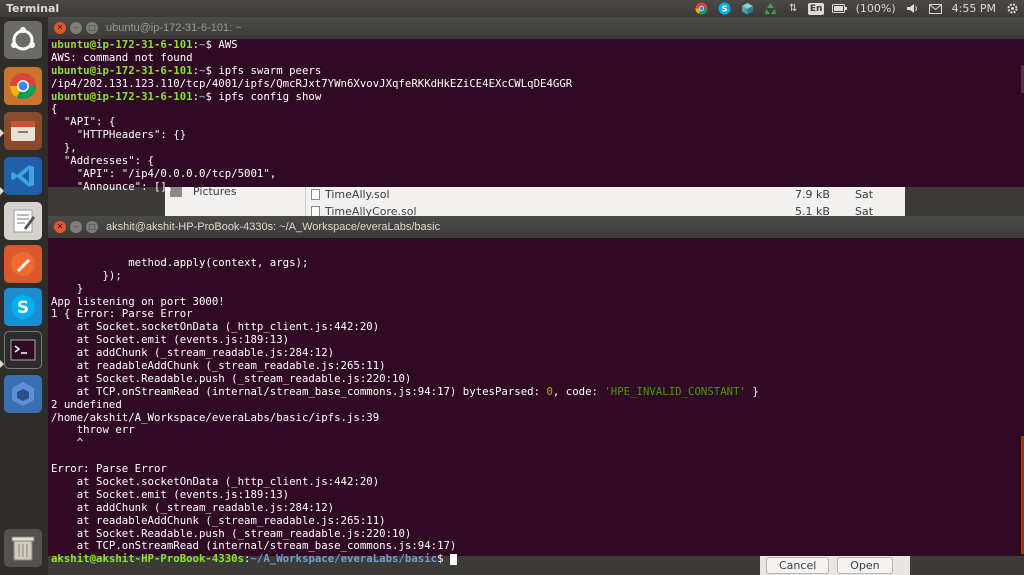 This screenshot has width=1024, height=575. Describe the element at coordinates (443, 559) in the screenshot. I see `prompt-symbol: $` at that location.